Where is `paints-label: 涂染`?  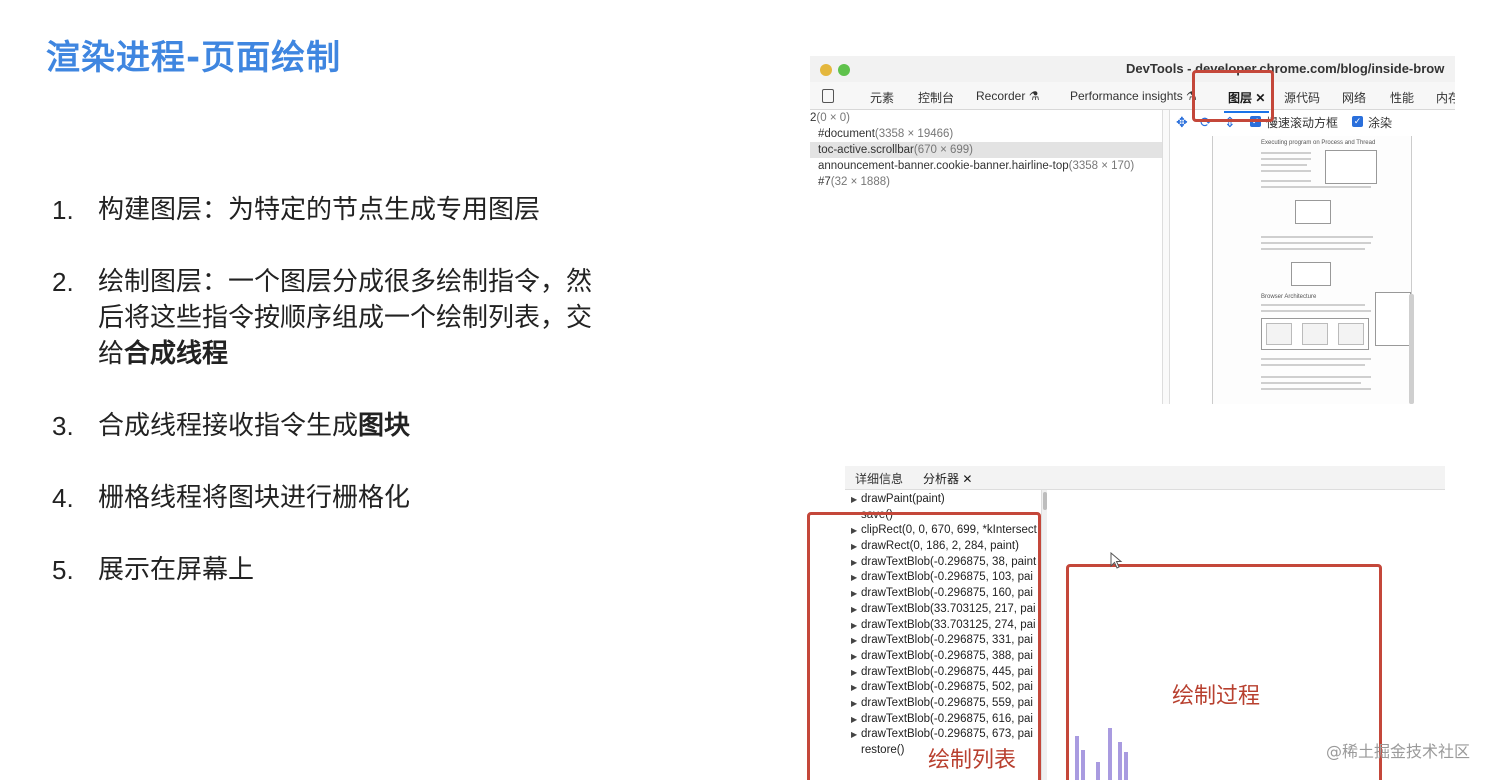 paints-label: 涂染 is located at coordinates (1380, 123).